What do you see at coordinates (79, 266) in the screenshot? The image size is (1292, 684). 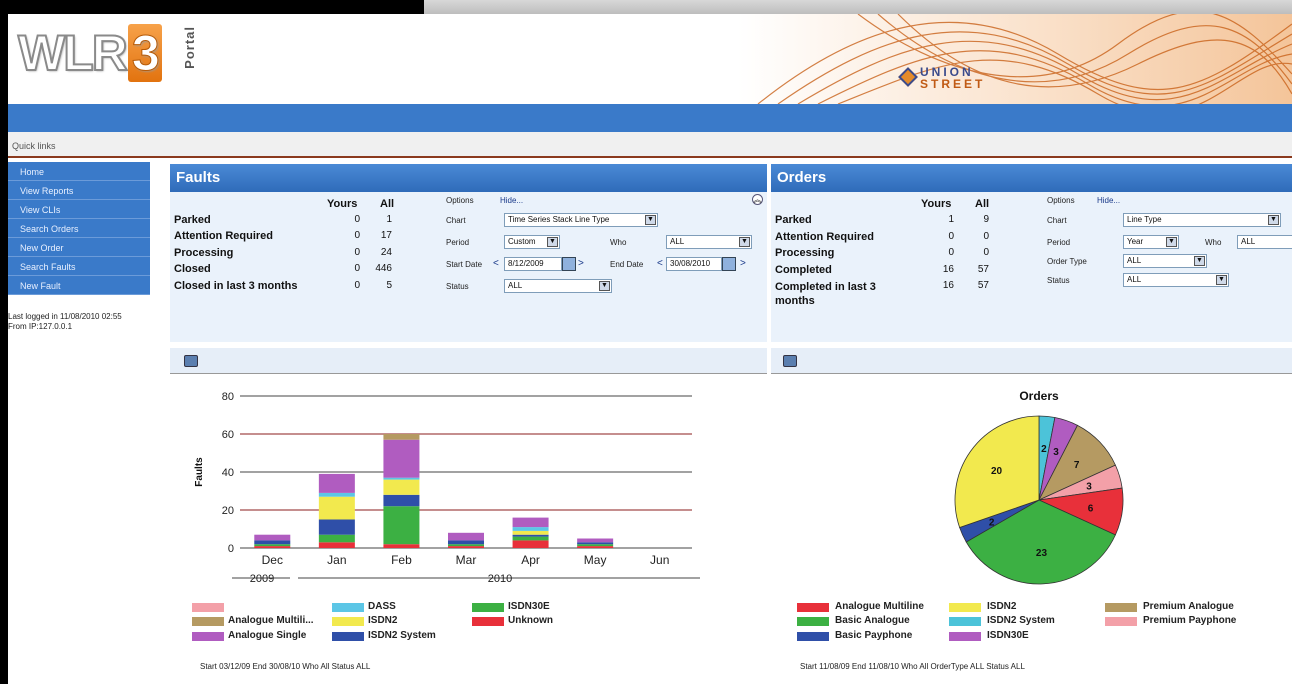 I see `sidebar-item-search-faults: Search Faults` at bounding box center [79, 266].